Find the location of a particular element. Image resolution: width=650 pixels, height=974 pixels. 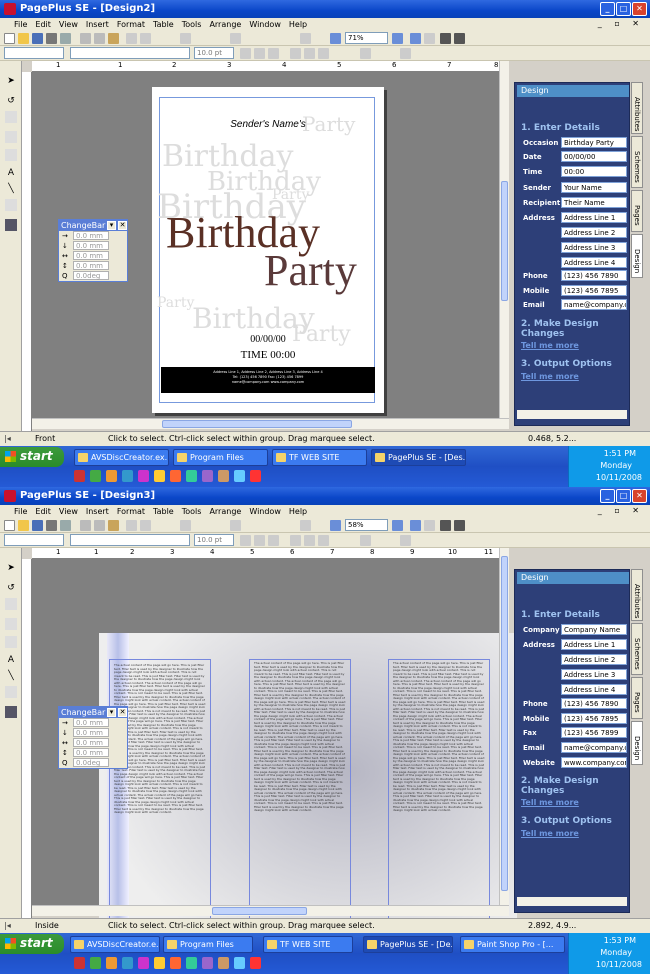

save-icon is located at coordinates (37, 38).